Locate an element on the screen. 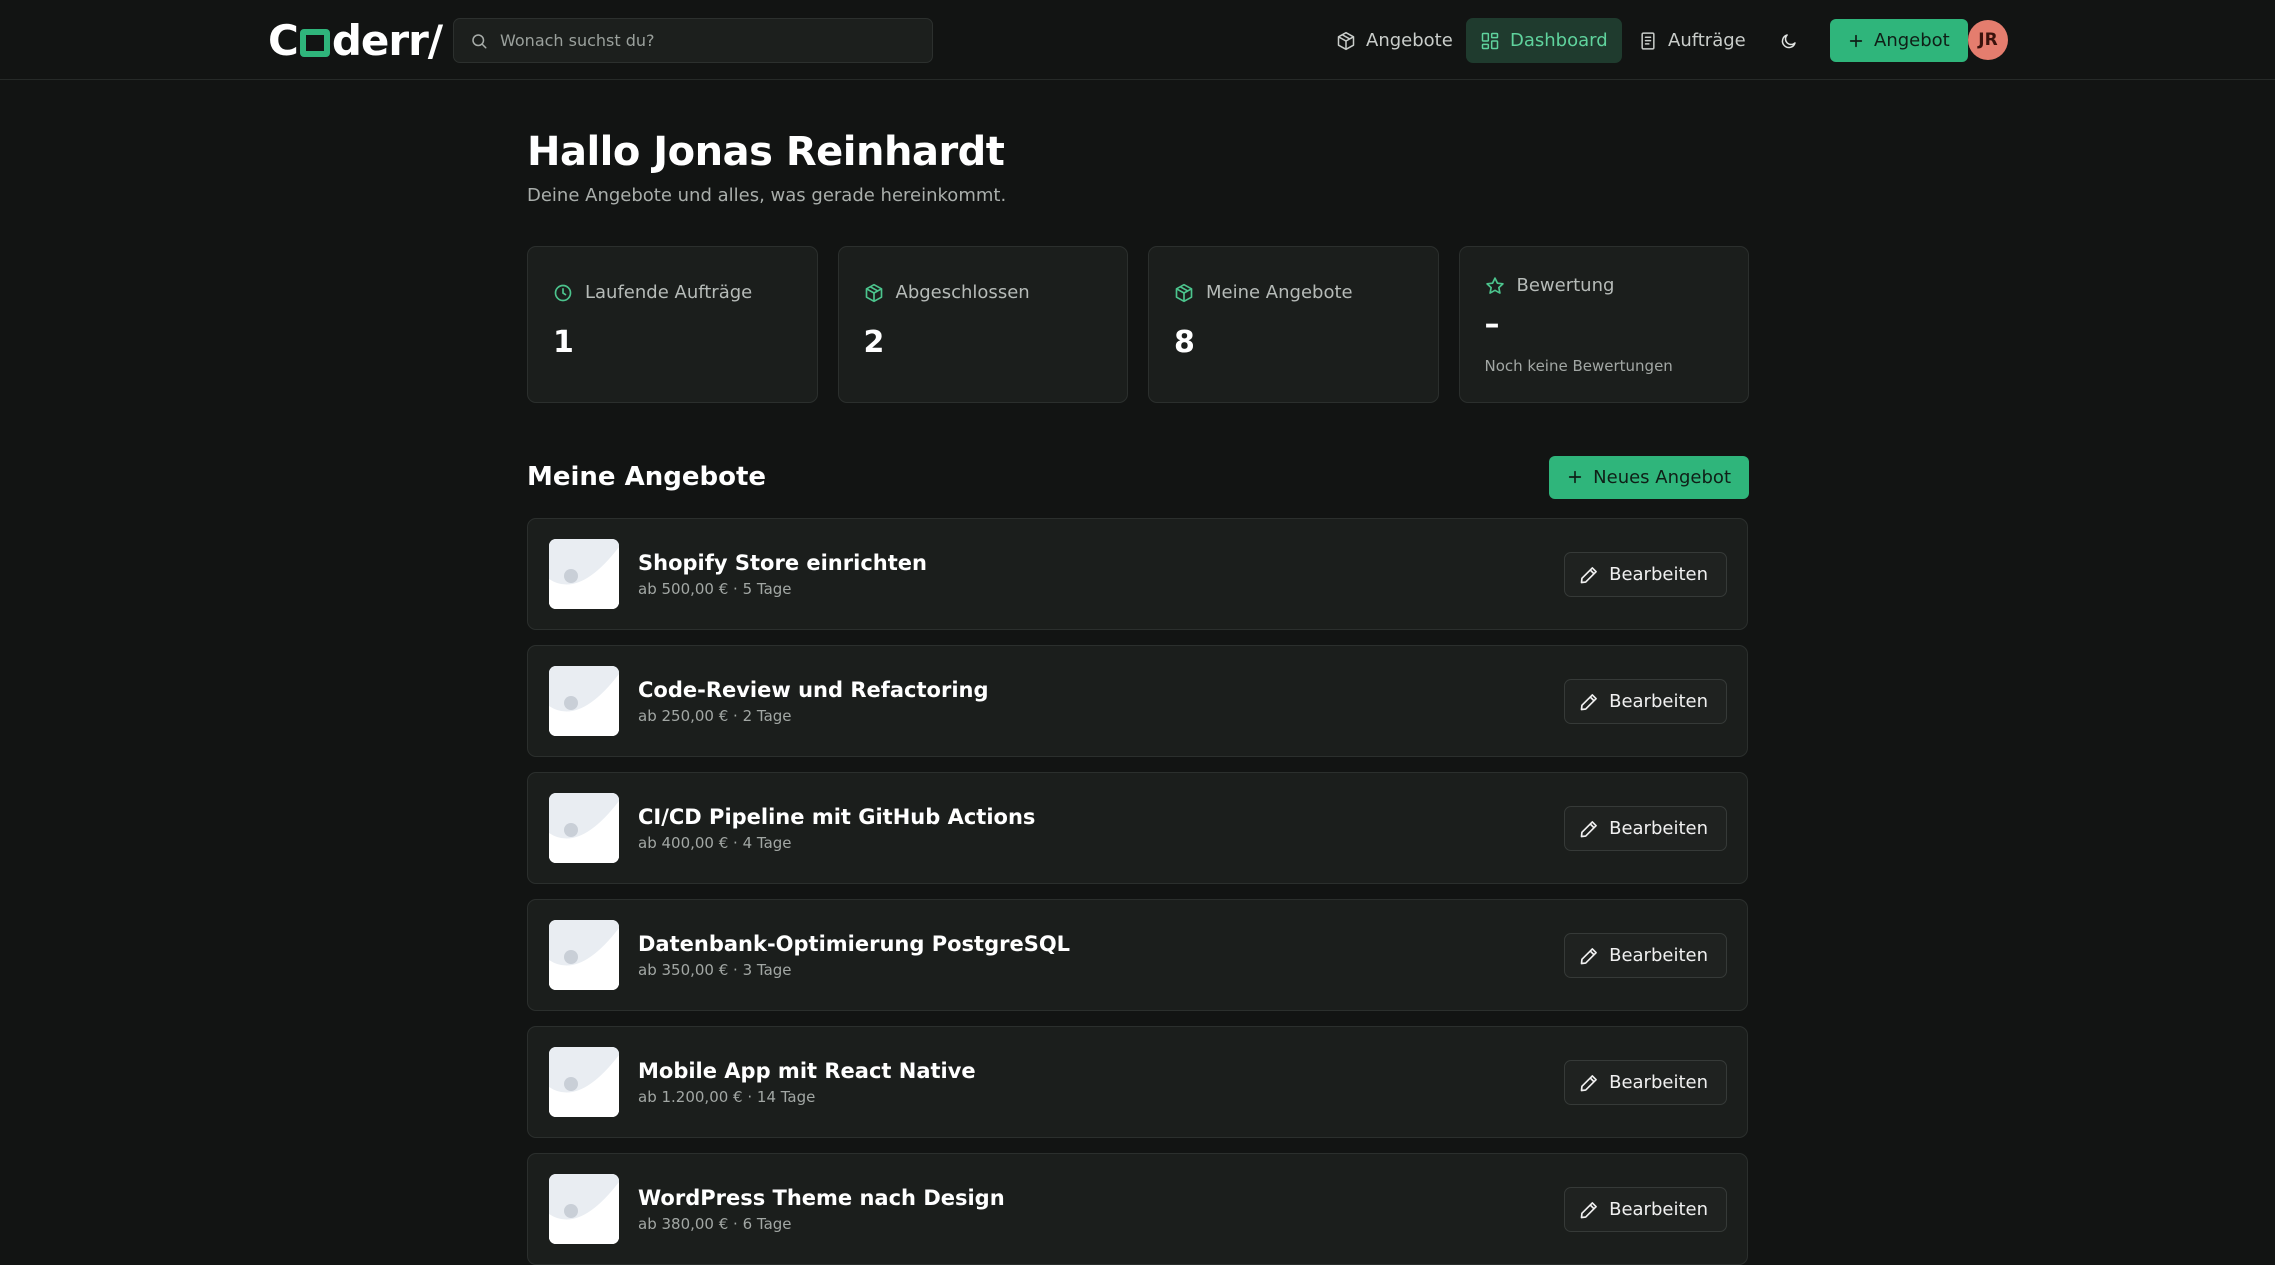  search-input is located at coordinates (710, 40).